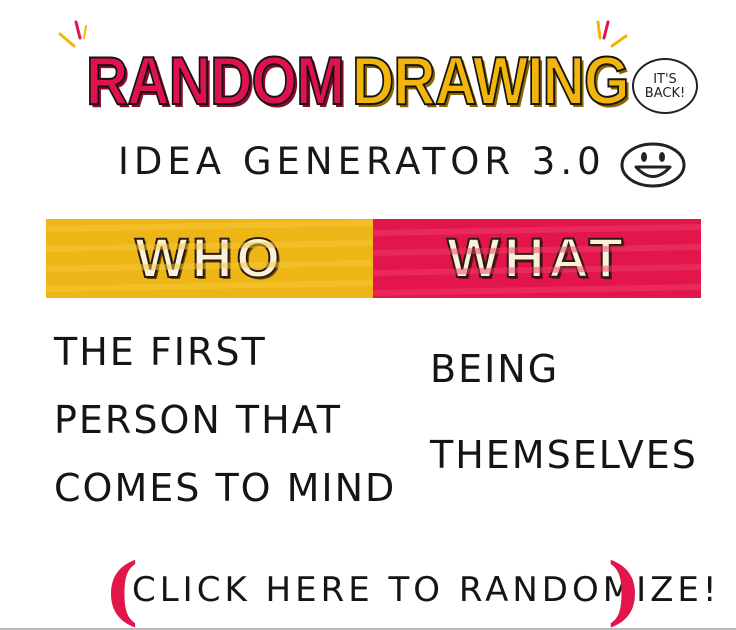 The image size is (736, 630). I want to click on grinning-face-icon, so click(653, 165).